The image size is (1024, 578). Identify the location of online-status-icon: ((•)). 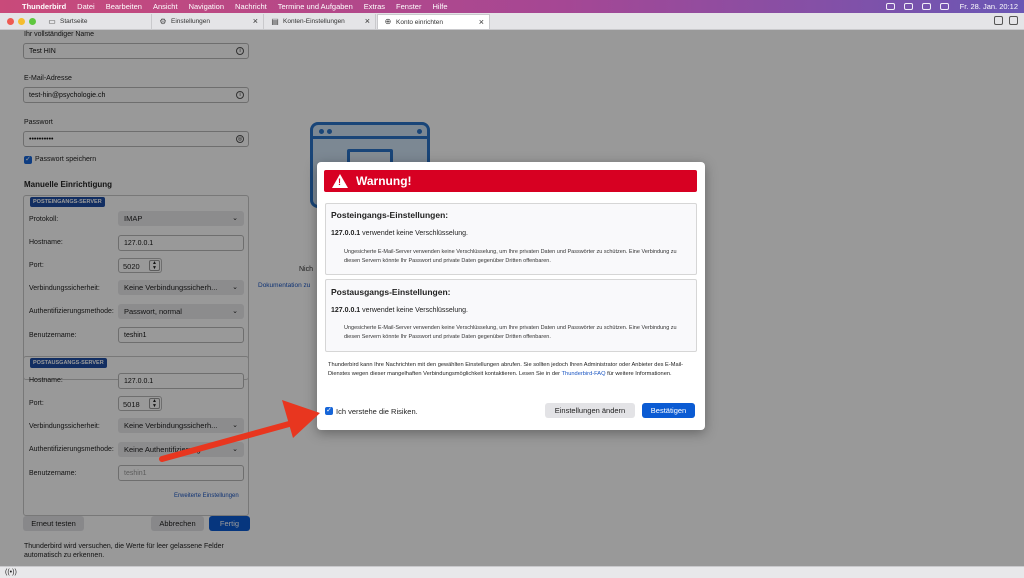
(11, 572).